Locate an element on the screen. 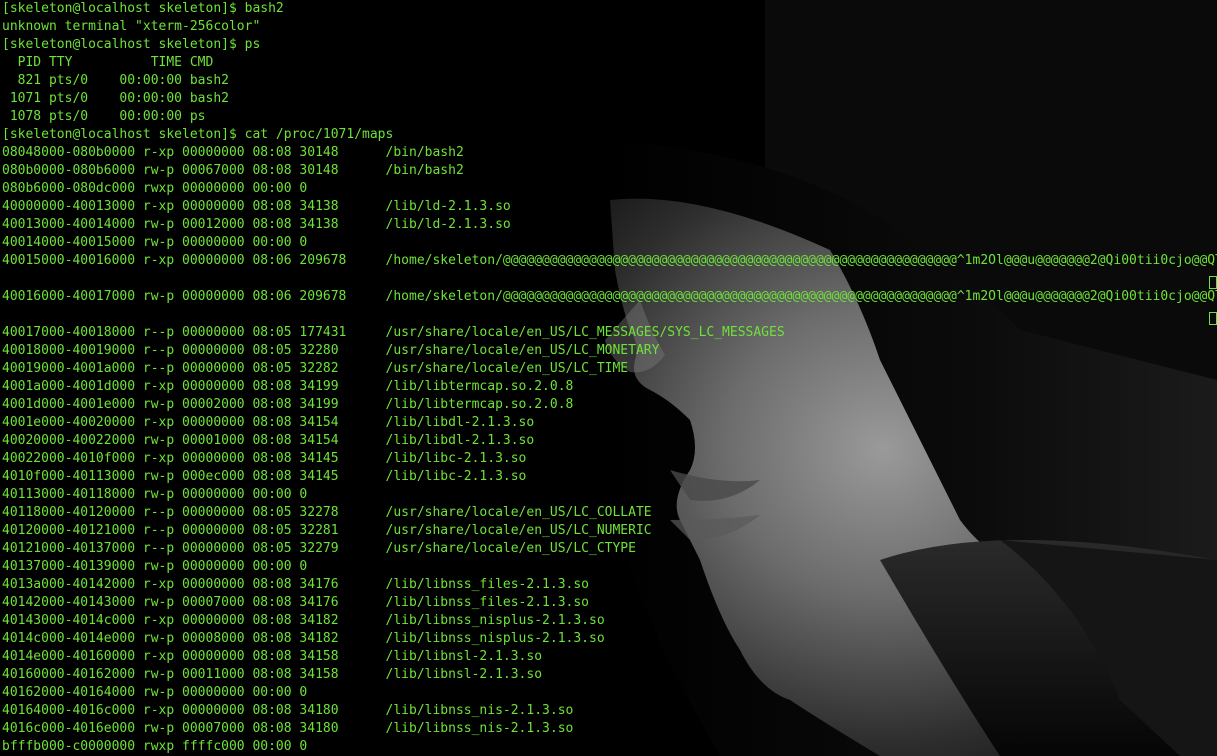 The width and height of the screenshot is (1217, 756). terminal-line: 1071 pts/0 00:00:00 bash2 is located at coordinates (115, 98).